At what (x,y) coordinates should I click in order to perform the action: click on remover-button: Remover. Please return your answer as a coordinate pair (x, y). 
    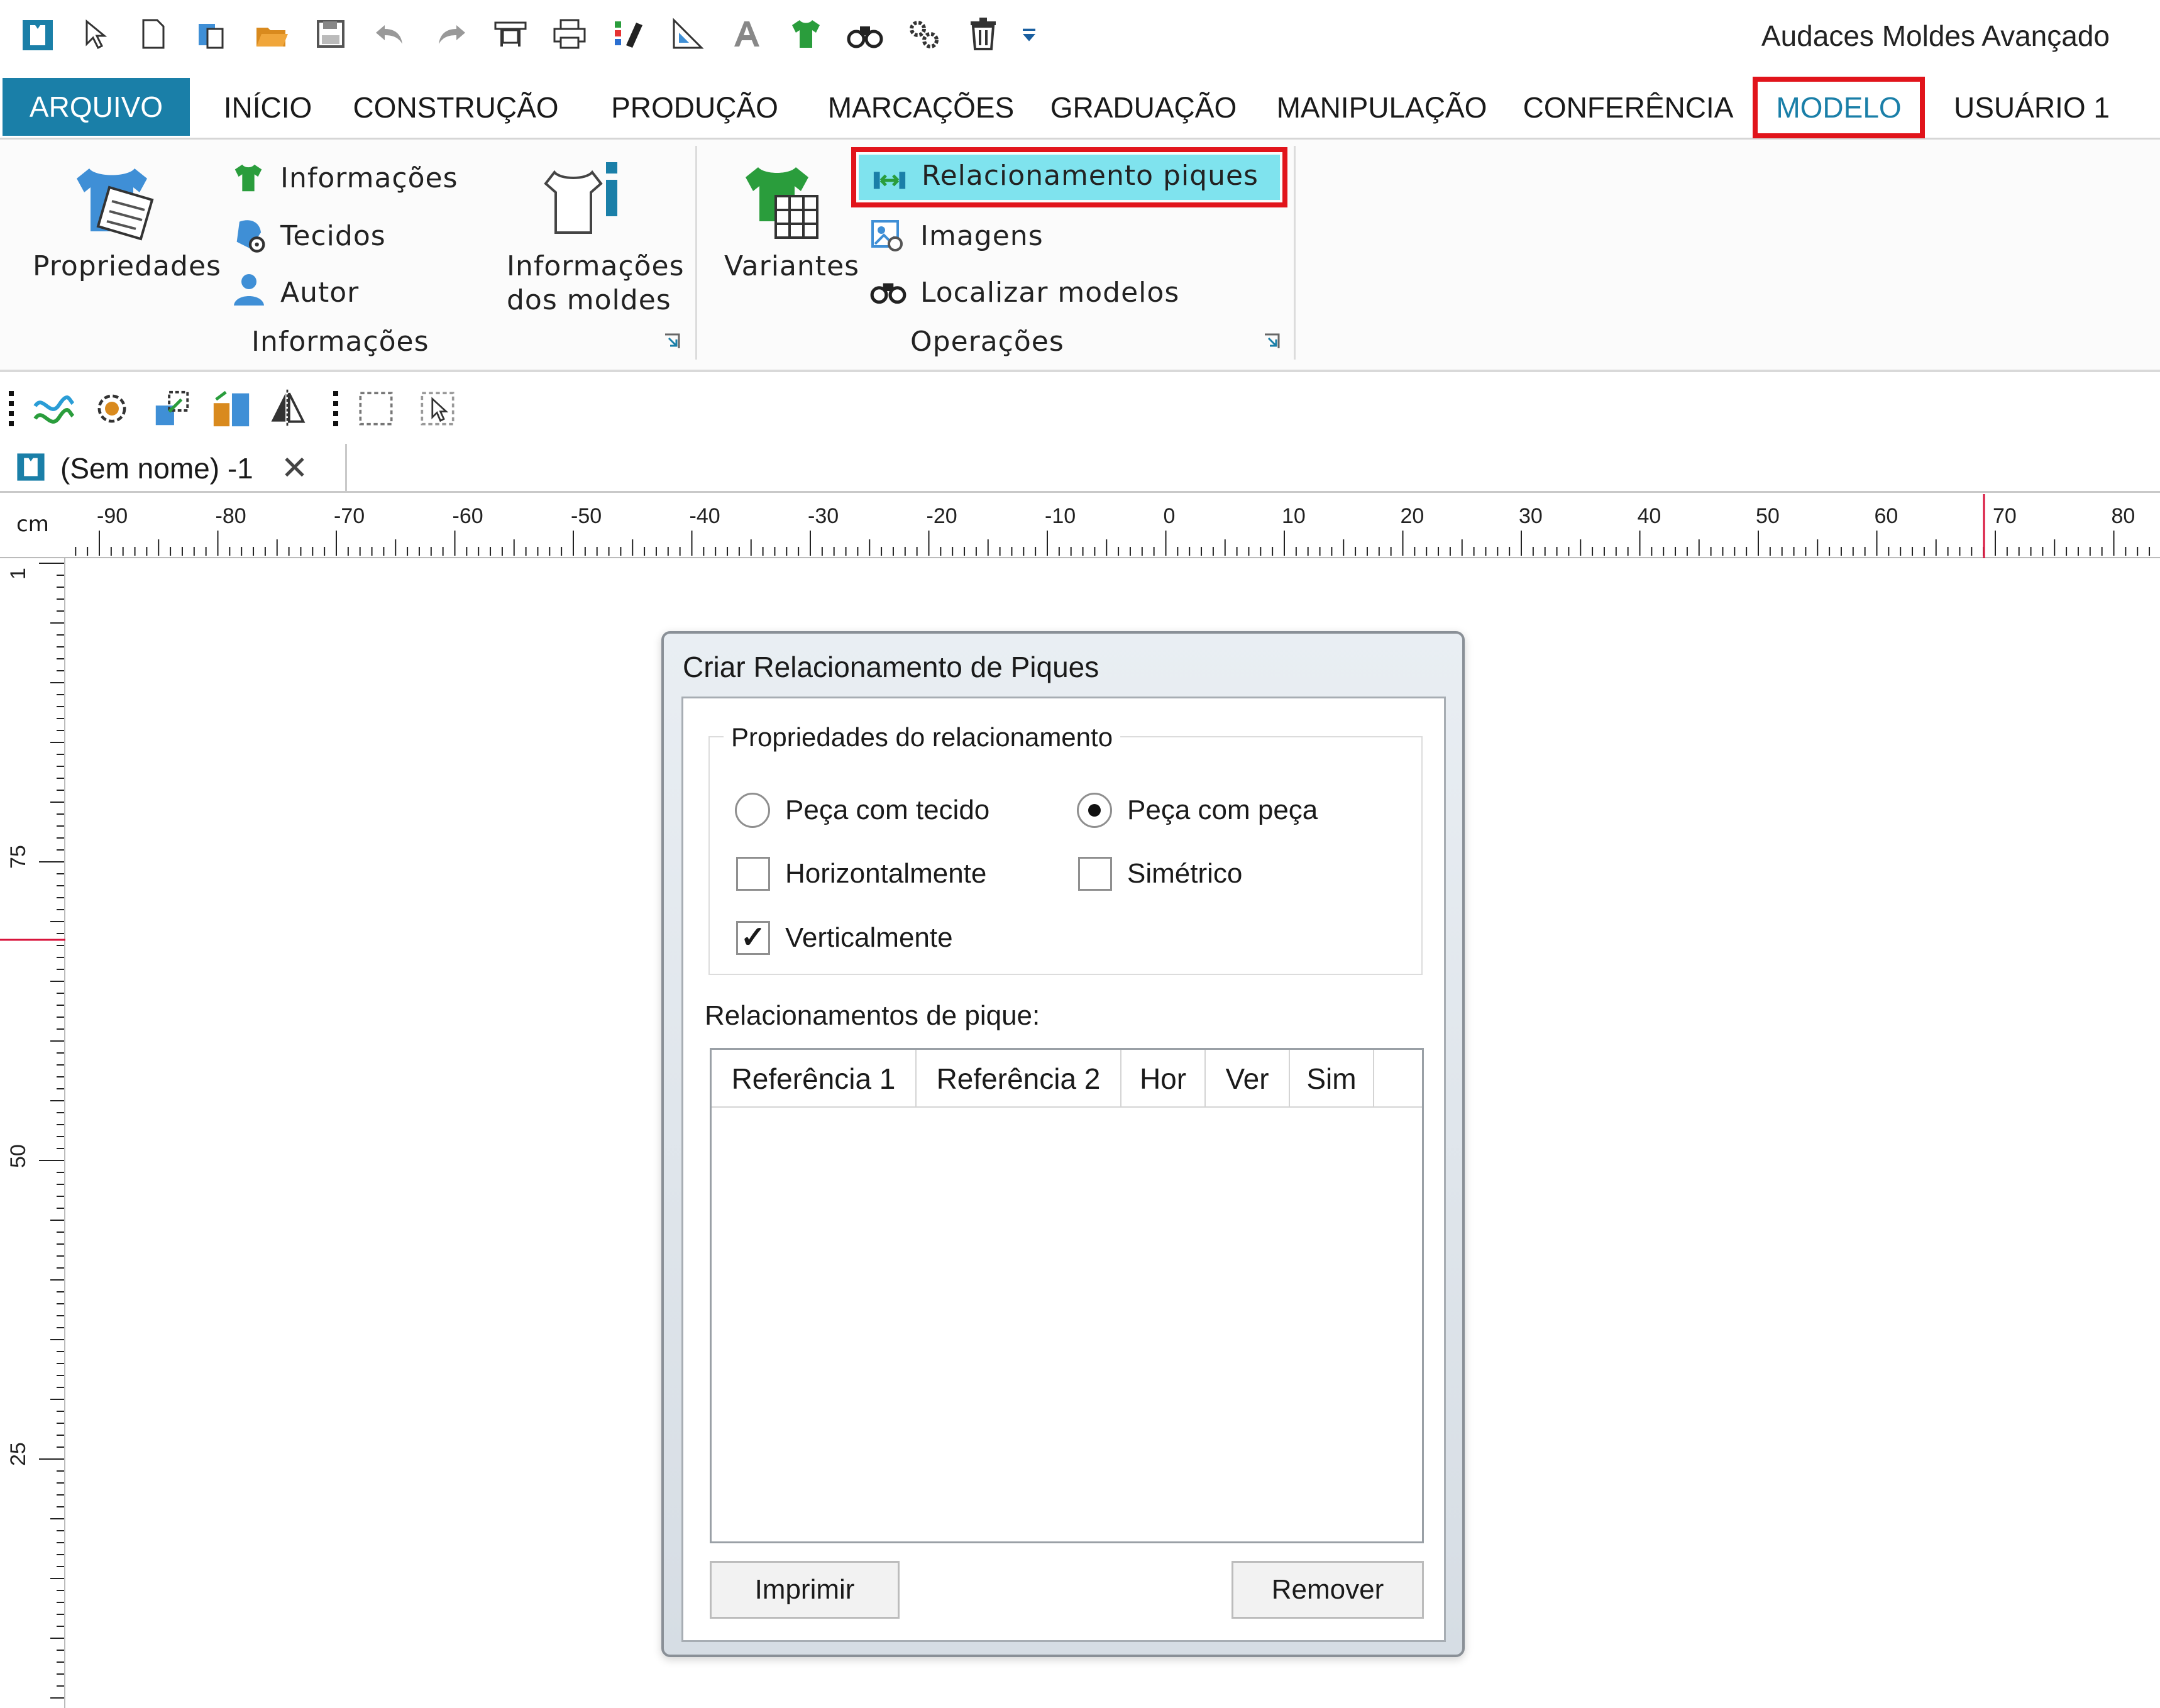
    Looking at the image, I should click on (1328, 1590).